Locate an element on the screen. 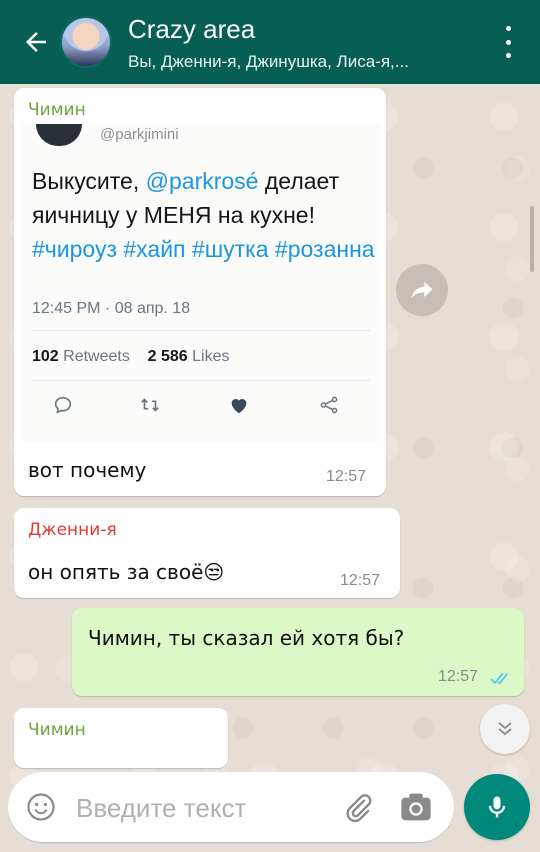  likes-count: 2 586 is located at coordinates (167, 356).